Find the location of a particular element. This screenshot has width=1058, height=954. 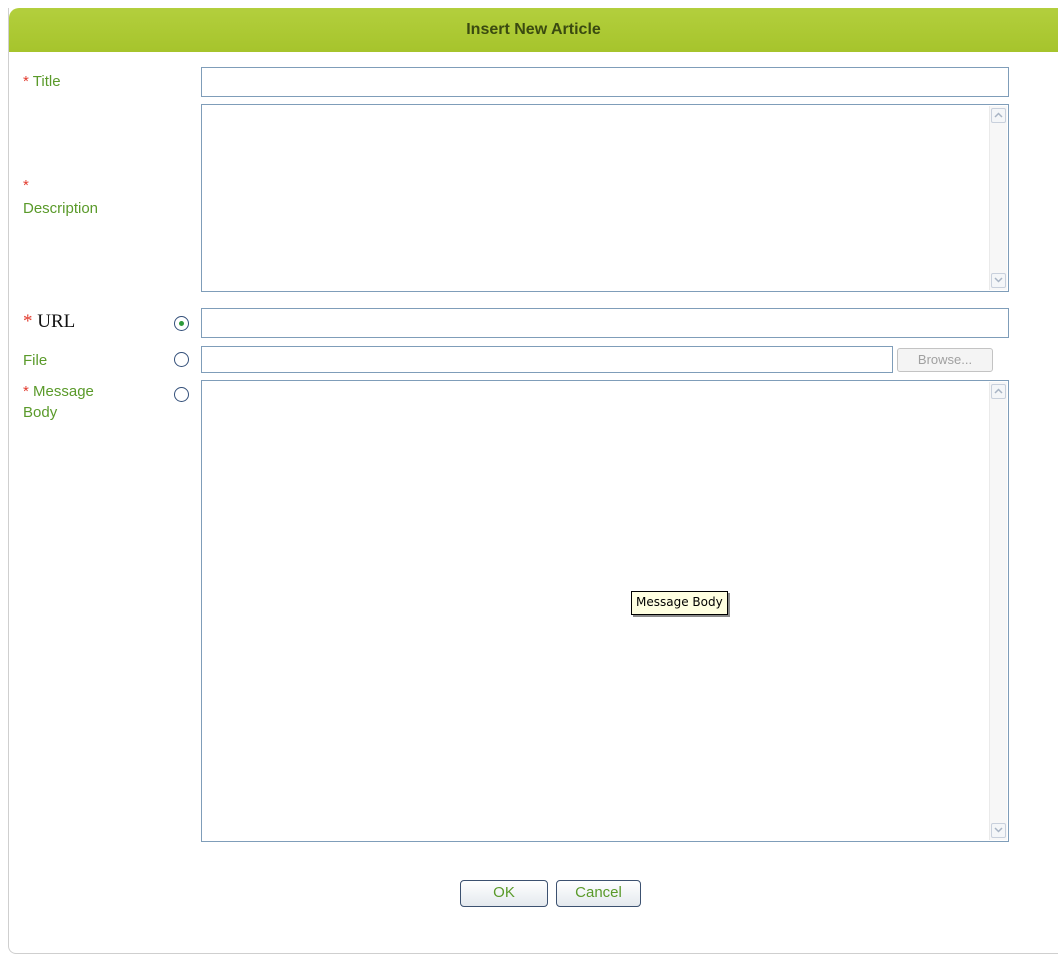

ok-button: OK is located at coordinates (504, 893).